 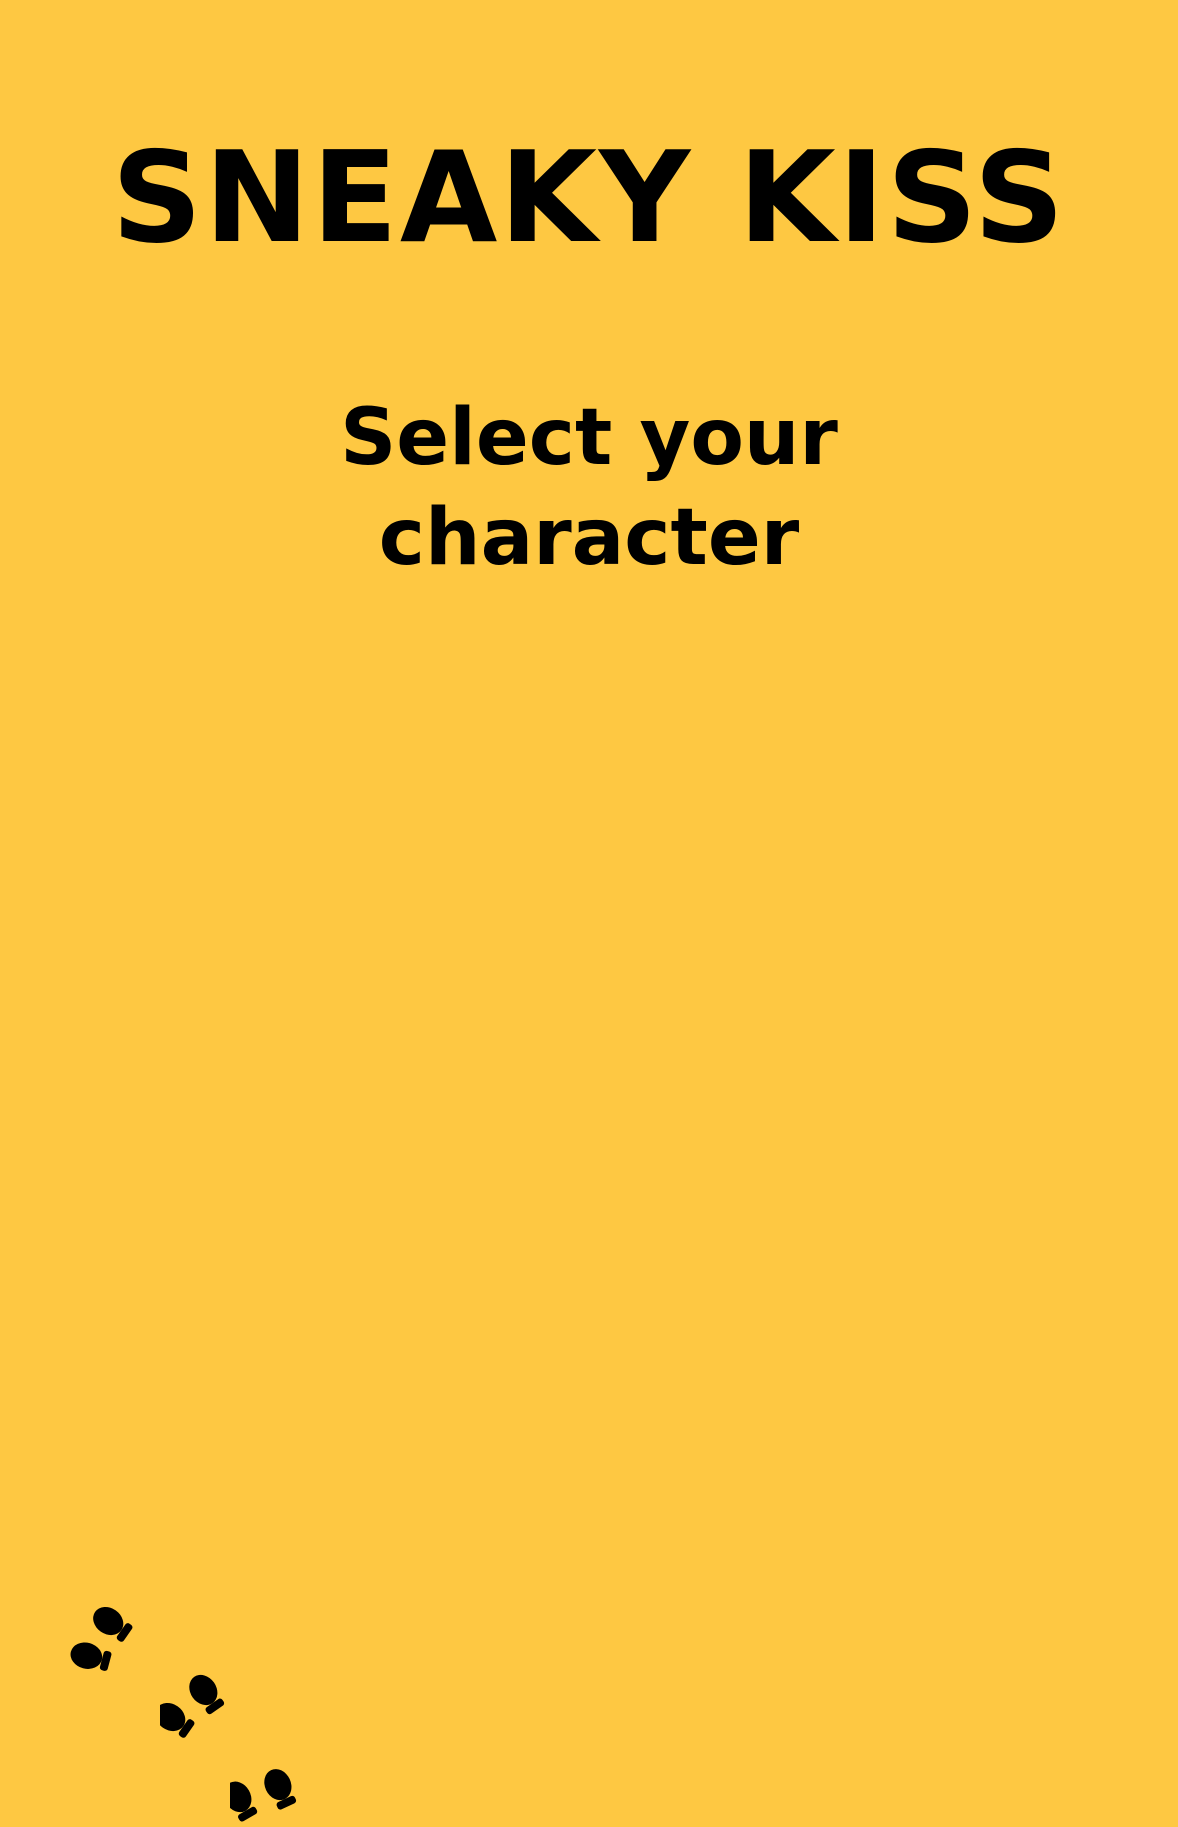 I want to click on footprints-icon, so click(x=200, y=1713).